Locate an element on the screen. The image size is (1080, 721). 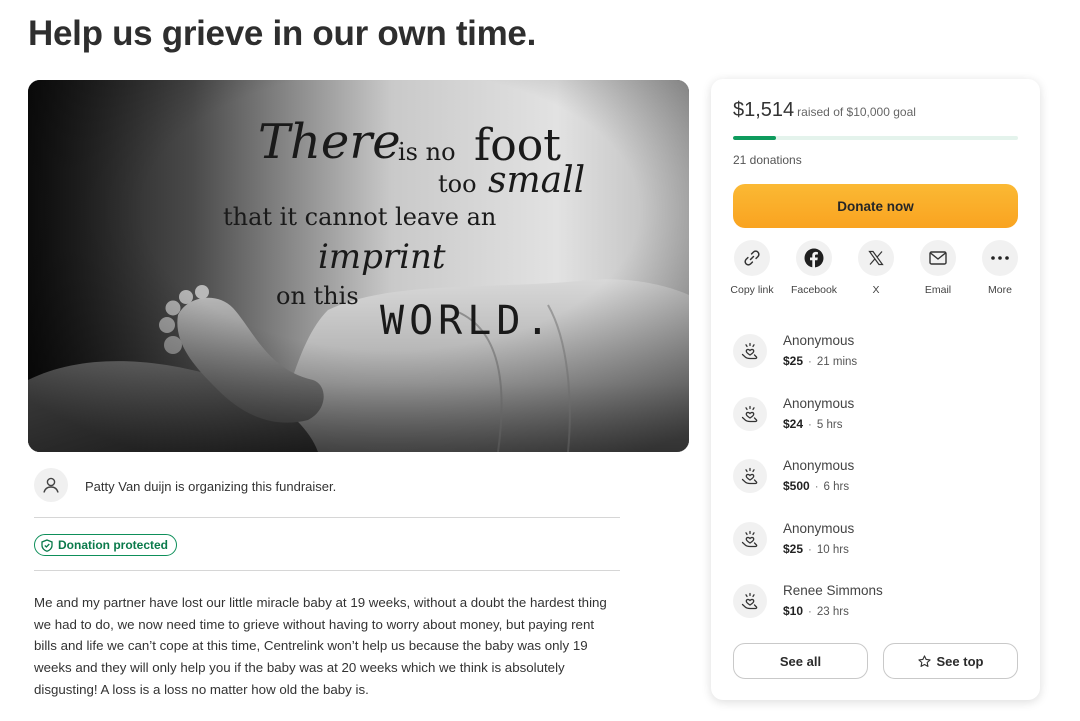
donation-amount: $24 is located at coordinates (793, 423).